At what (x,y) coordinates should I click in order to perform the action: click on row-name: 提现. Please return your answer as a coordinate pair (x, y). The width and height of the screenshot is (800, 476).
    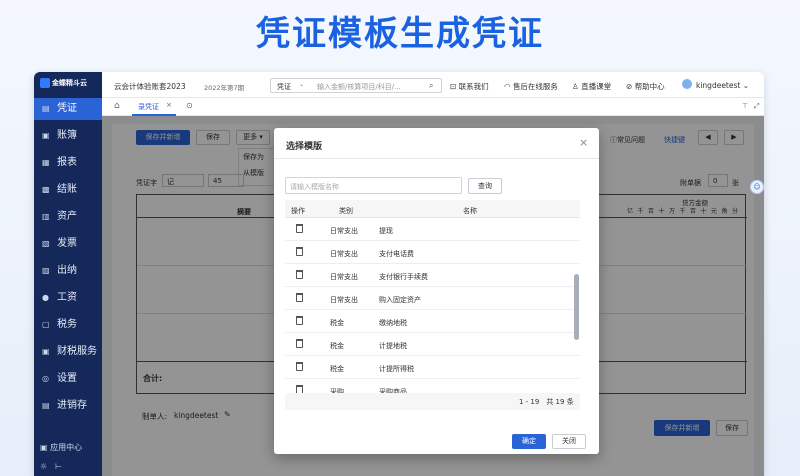
    Looking at the image, I should click on (386, 231).